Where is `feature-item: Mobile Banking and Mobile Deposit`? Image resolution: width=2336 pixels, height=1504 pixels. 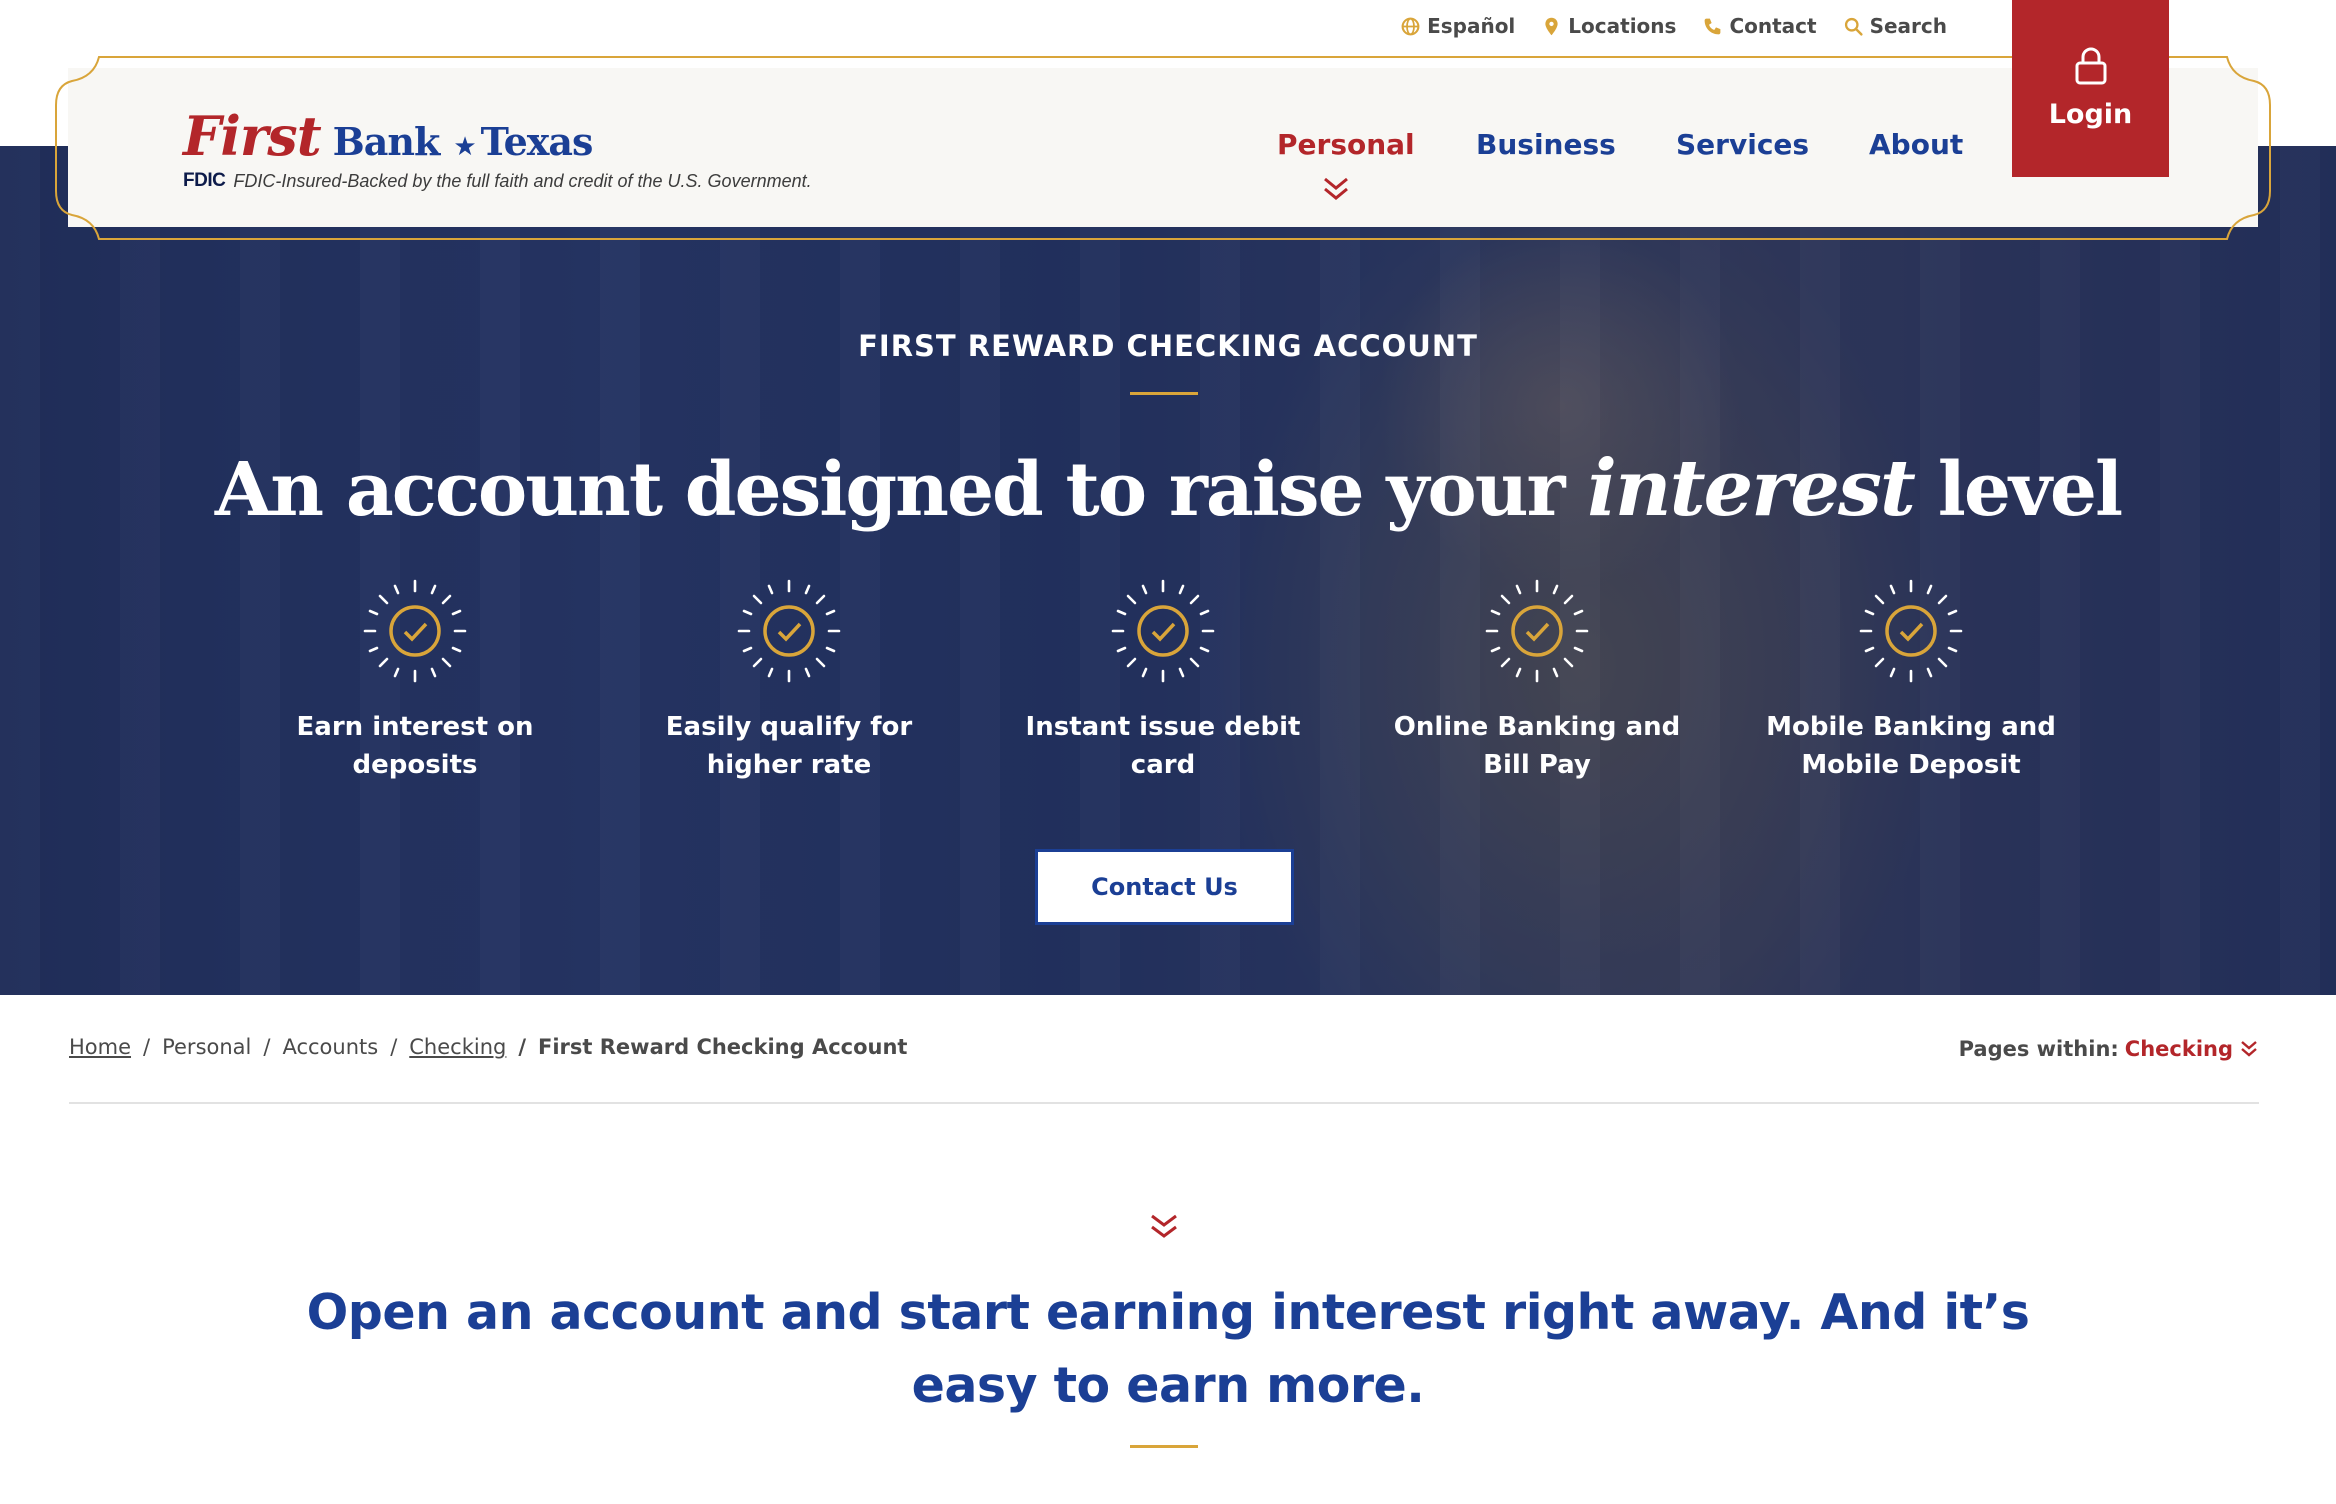
feature-item: Mobile Banking and Mobile Deposit is located at coordinates (1911, 680).